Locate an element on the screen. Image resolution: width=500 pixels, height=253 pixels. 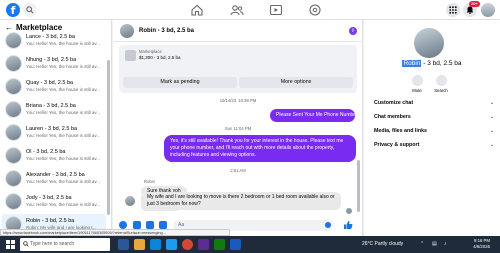
edge-browser-icon is located at coordinates (155, 244).